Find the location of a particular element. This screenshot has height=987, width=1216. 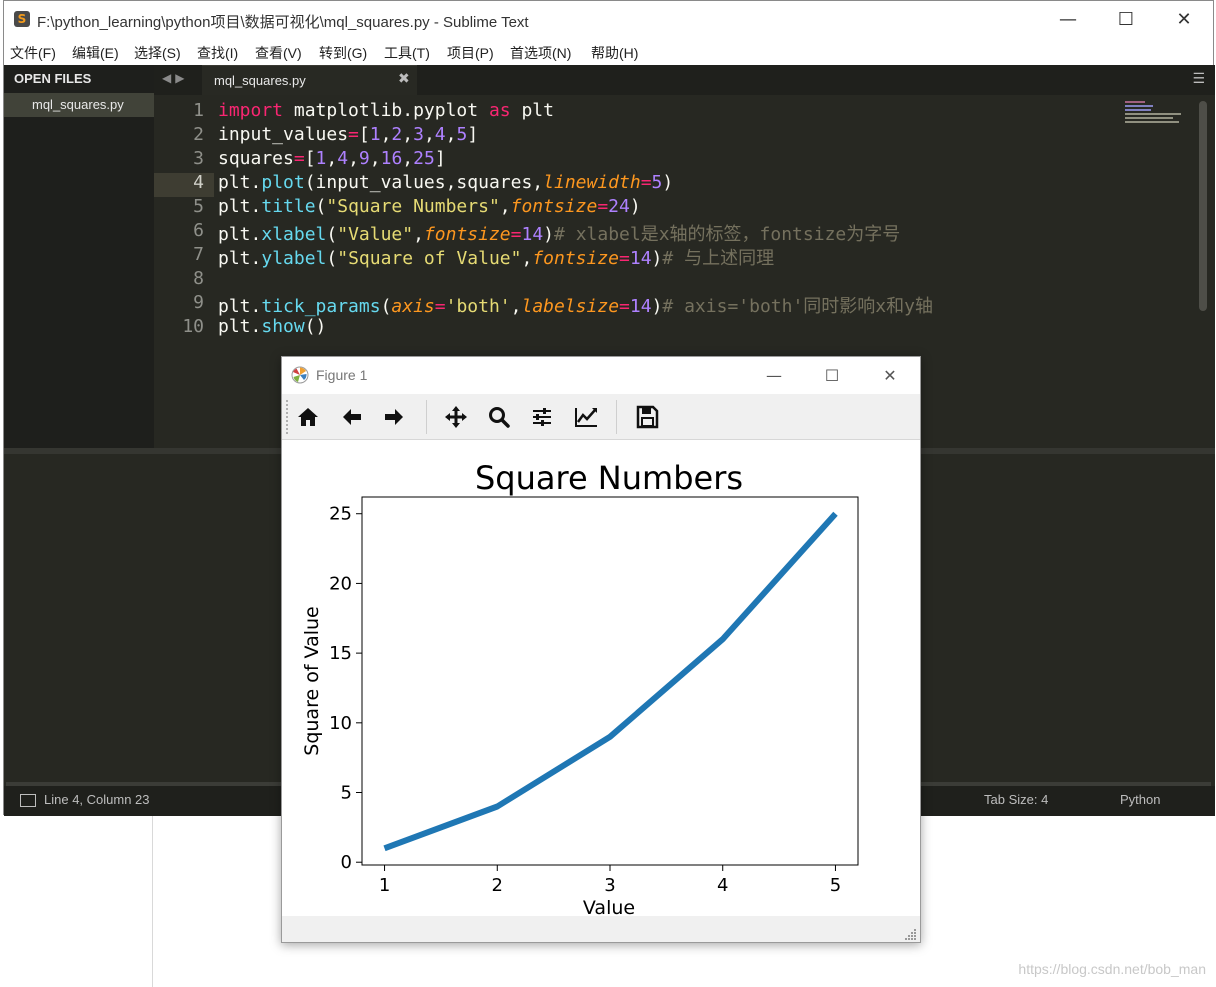

code-token: (input_values,squares, is located at coordinates (424, 182).